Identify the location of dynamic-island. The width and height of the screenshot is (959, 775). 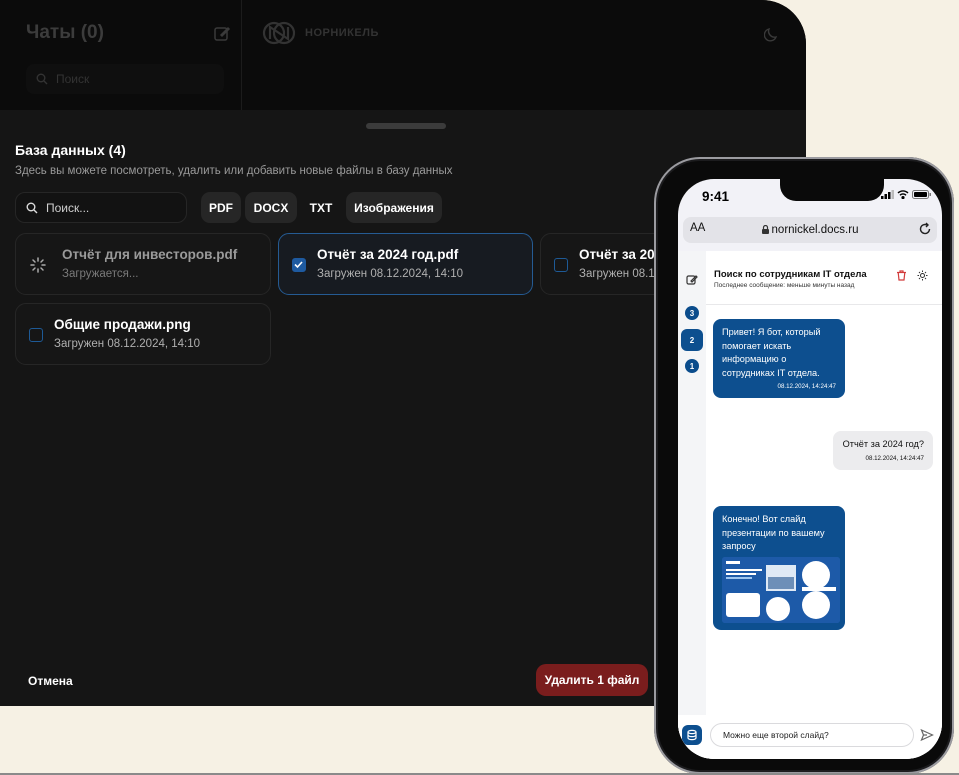
(832, 190).